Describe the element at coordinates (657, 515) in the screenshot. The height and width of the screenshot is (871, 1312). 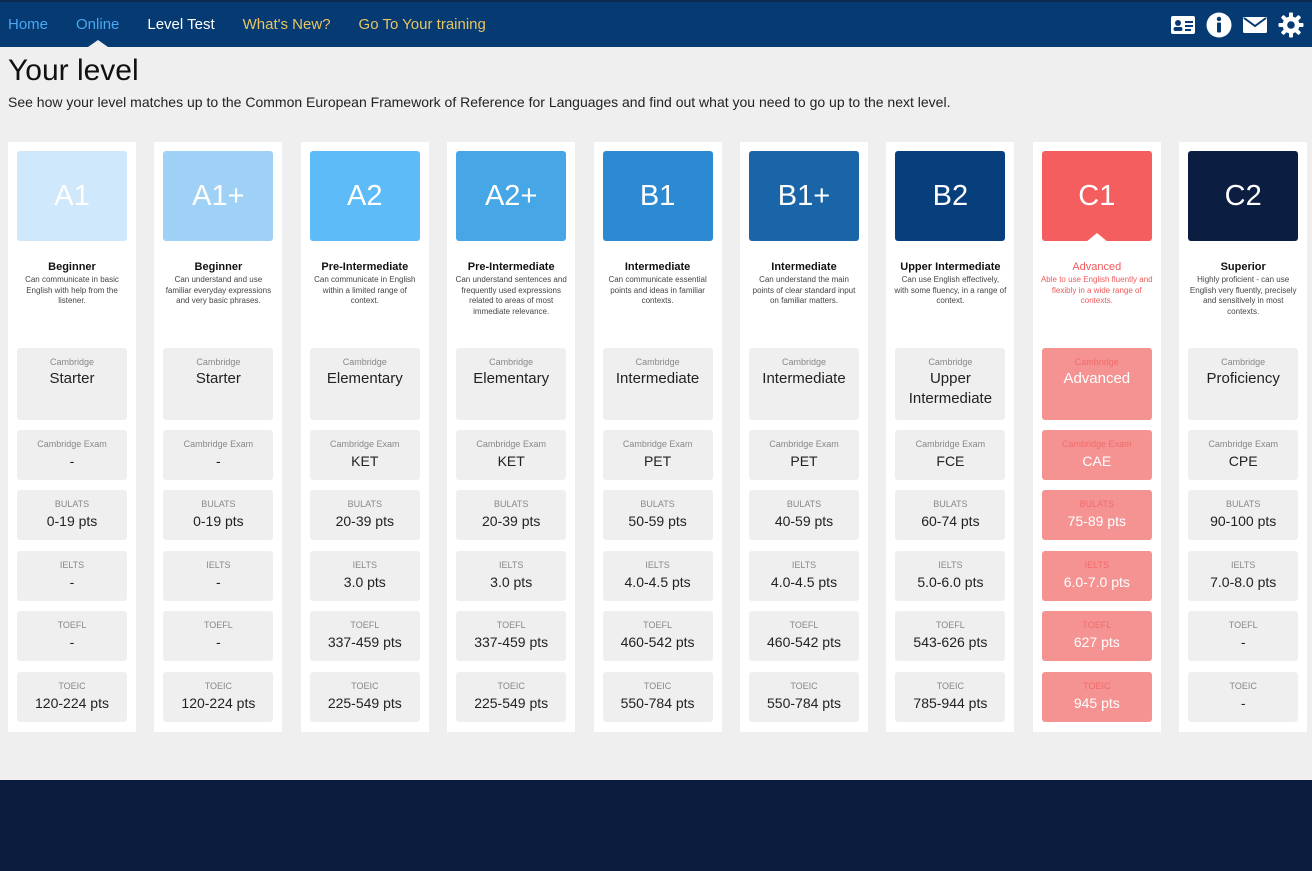
I see `bulats-score-box: BULATS 50-59 pts` at that location.